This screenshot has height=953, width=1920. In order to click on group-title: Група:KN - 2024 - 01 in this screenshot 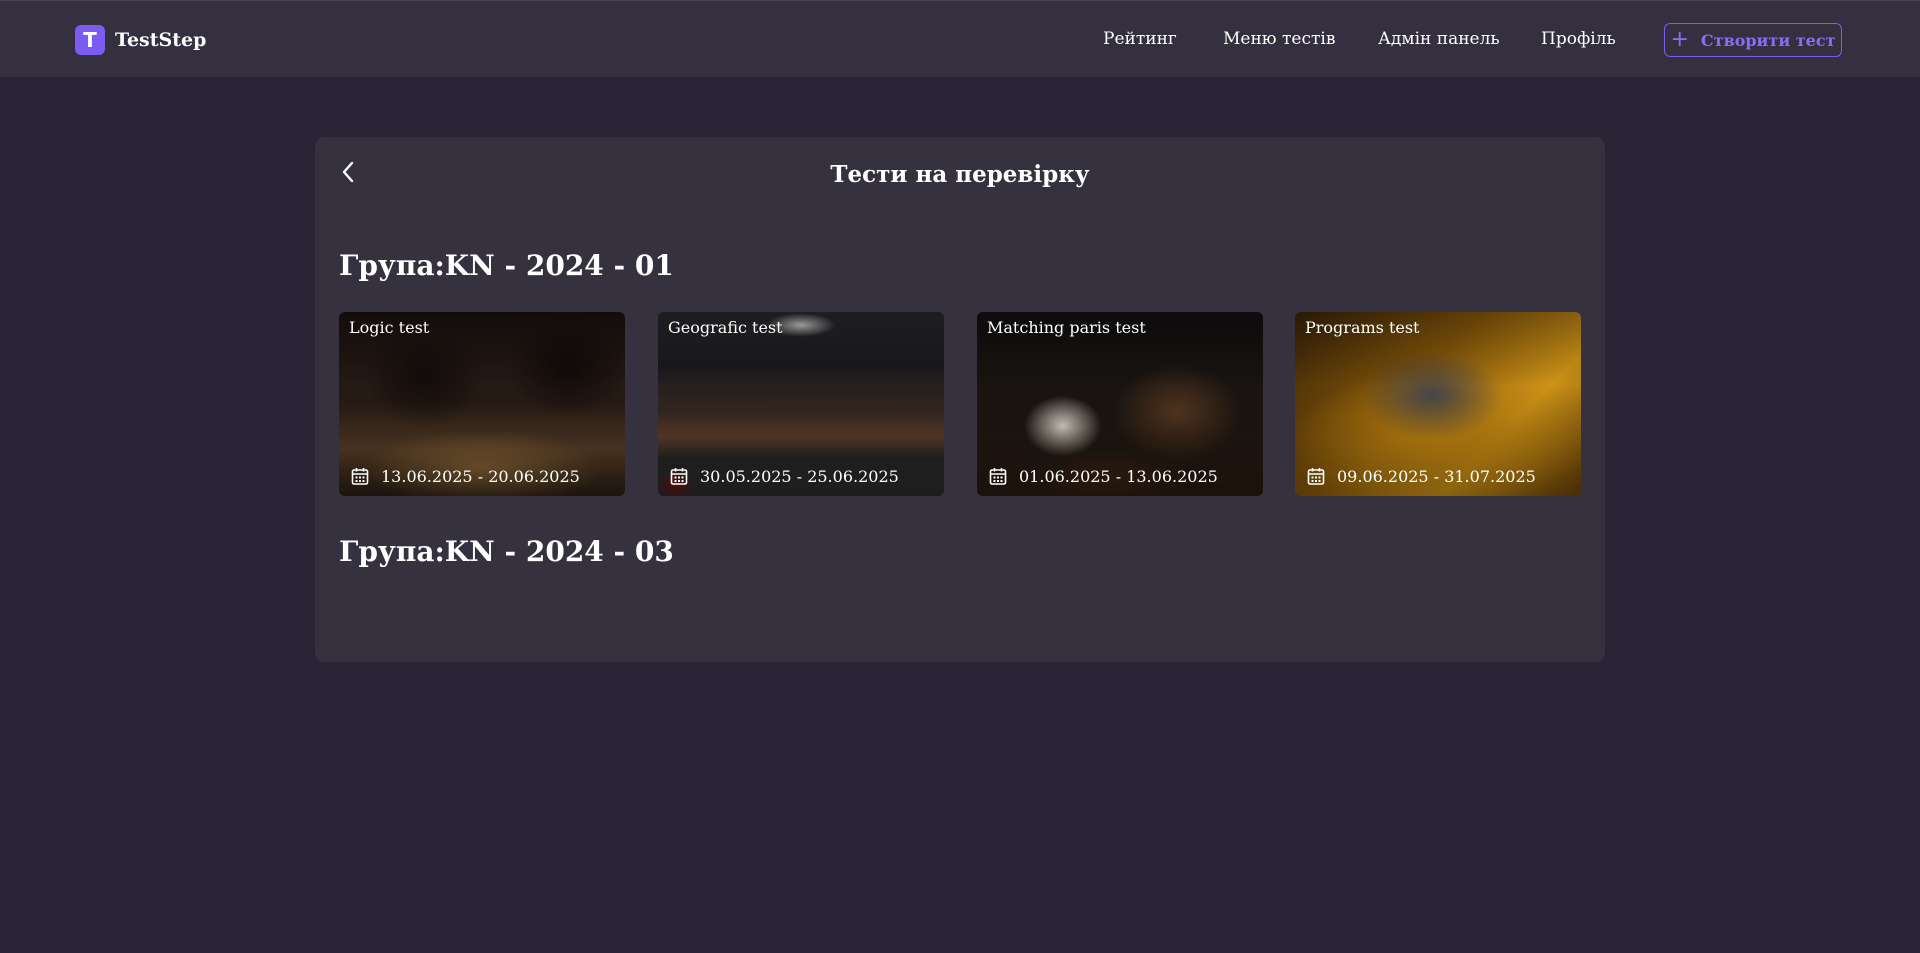, I will do `click(506, 265)`.